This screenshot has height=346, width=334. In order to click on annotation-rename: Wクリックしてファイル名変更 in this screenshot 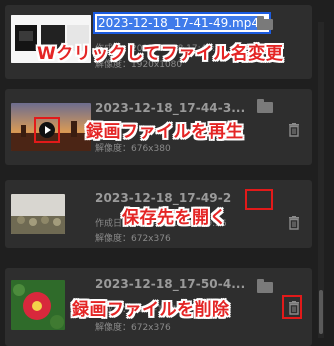, I will do `click(160, 54)`.